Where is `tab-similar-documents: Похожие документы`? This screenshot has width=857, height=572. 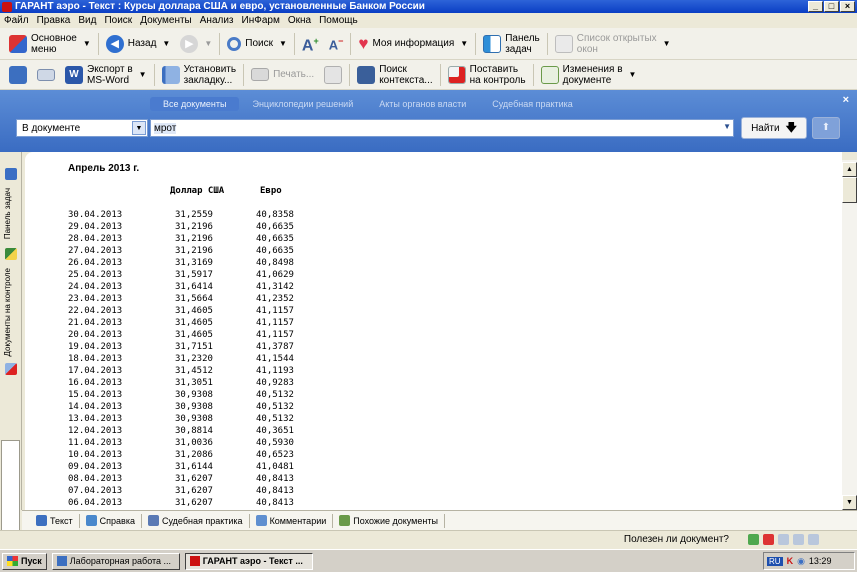 tab-similar-documents: Похожие документы is located at coordinates (389, 520).